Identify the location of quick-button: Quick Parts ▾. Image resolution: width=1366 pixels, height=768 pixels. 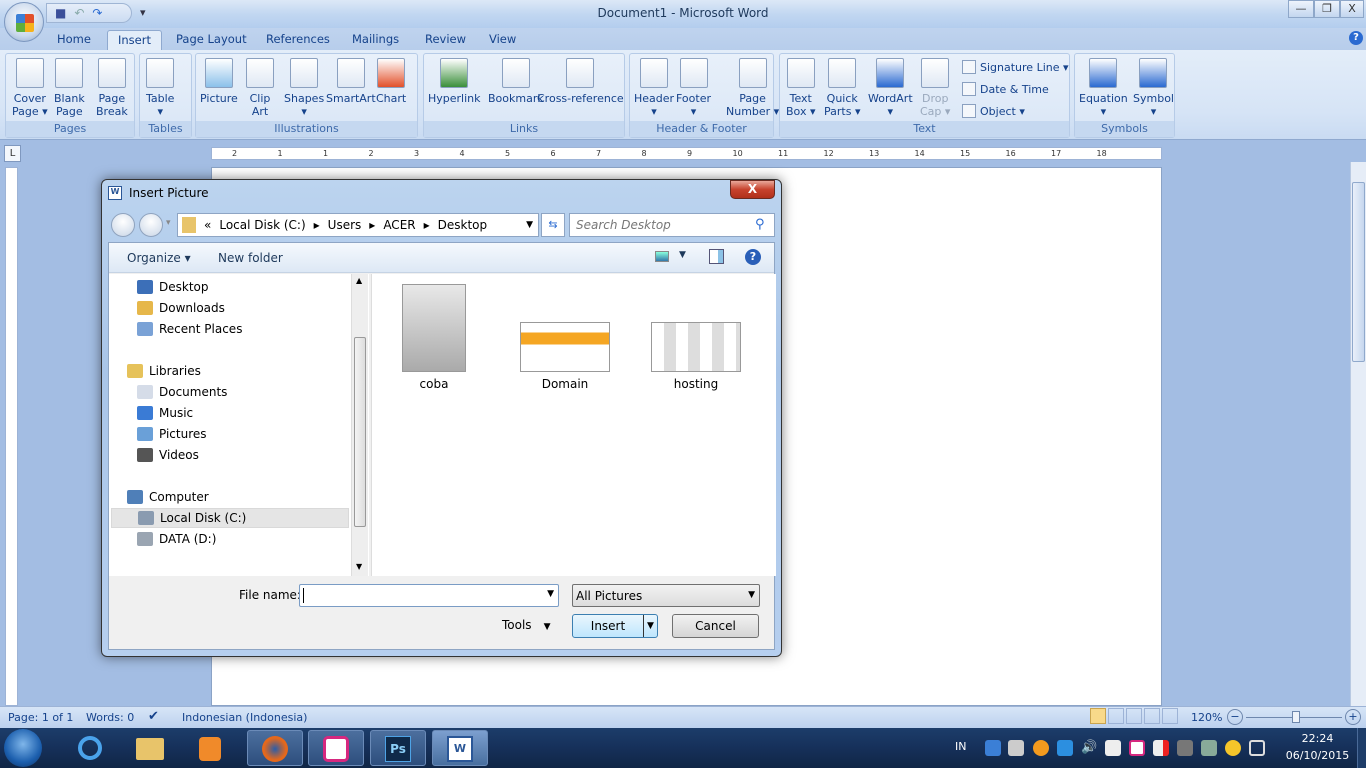
(842, 88).